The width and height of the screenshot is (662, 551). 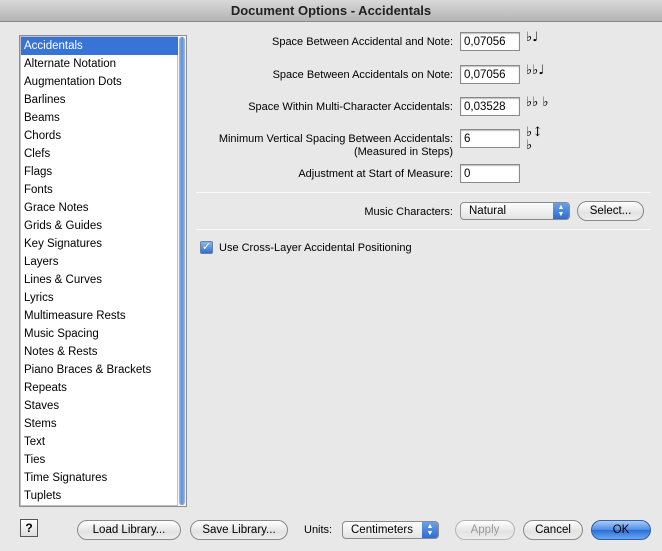 What do you see at coordinates (99, 82) in the screenshot?
I see `sidebar-item: Augmentation Dots` at bounding box center [99, 82].